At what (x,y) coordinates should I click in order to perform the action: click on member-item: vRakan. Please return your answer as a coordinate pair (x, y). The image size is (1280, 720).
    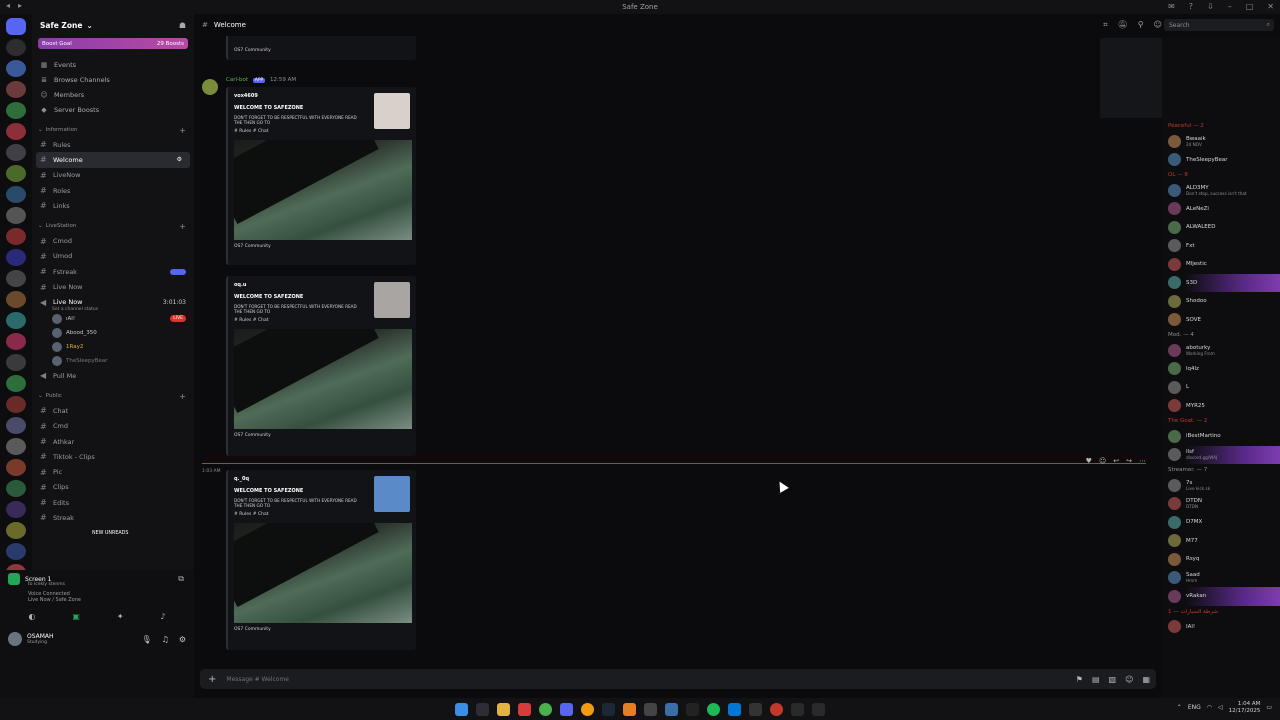
    Looking at the image, I should click on (1221, 596).